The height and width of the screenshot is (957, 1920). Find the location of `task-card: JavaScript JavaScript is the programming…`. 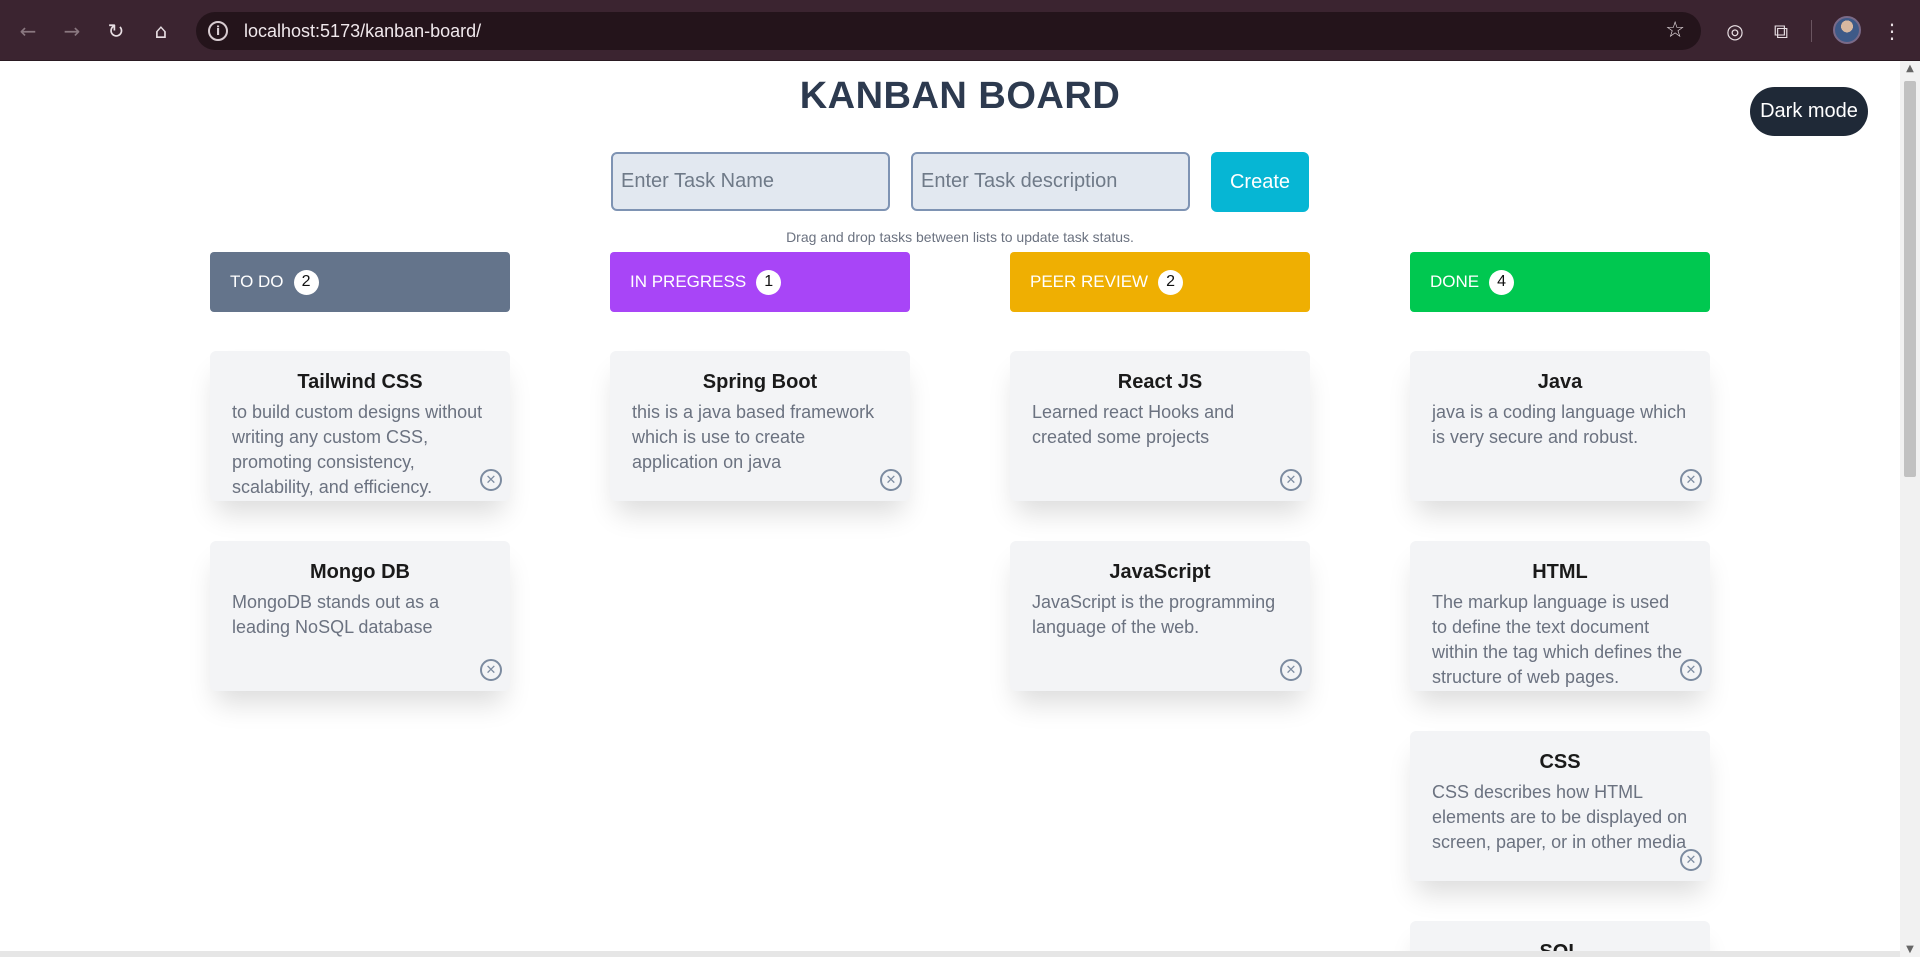

task-card: JavaScript JavaScript is the programming… is located at coordinates (1160, 616).